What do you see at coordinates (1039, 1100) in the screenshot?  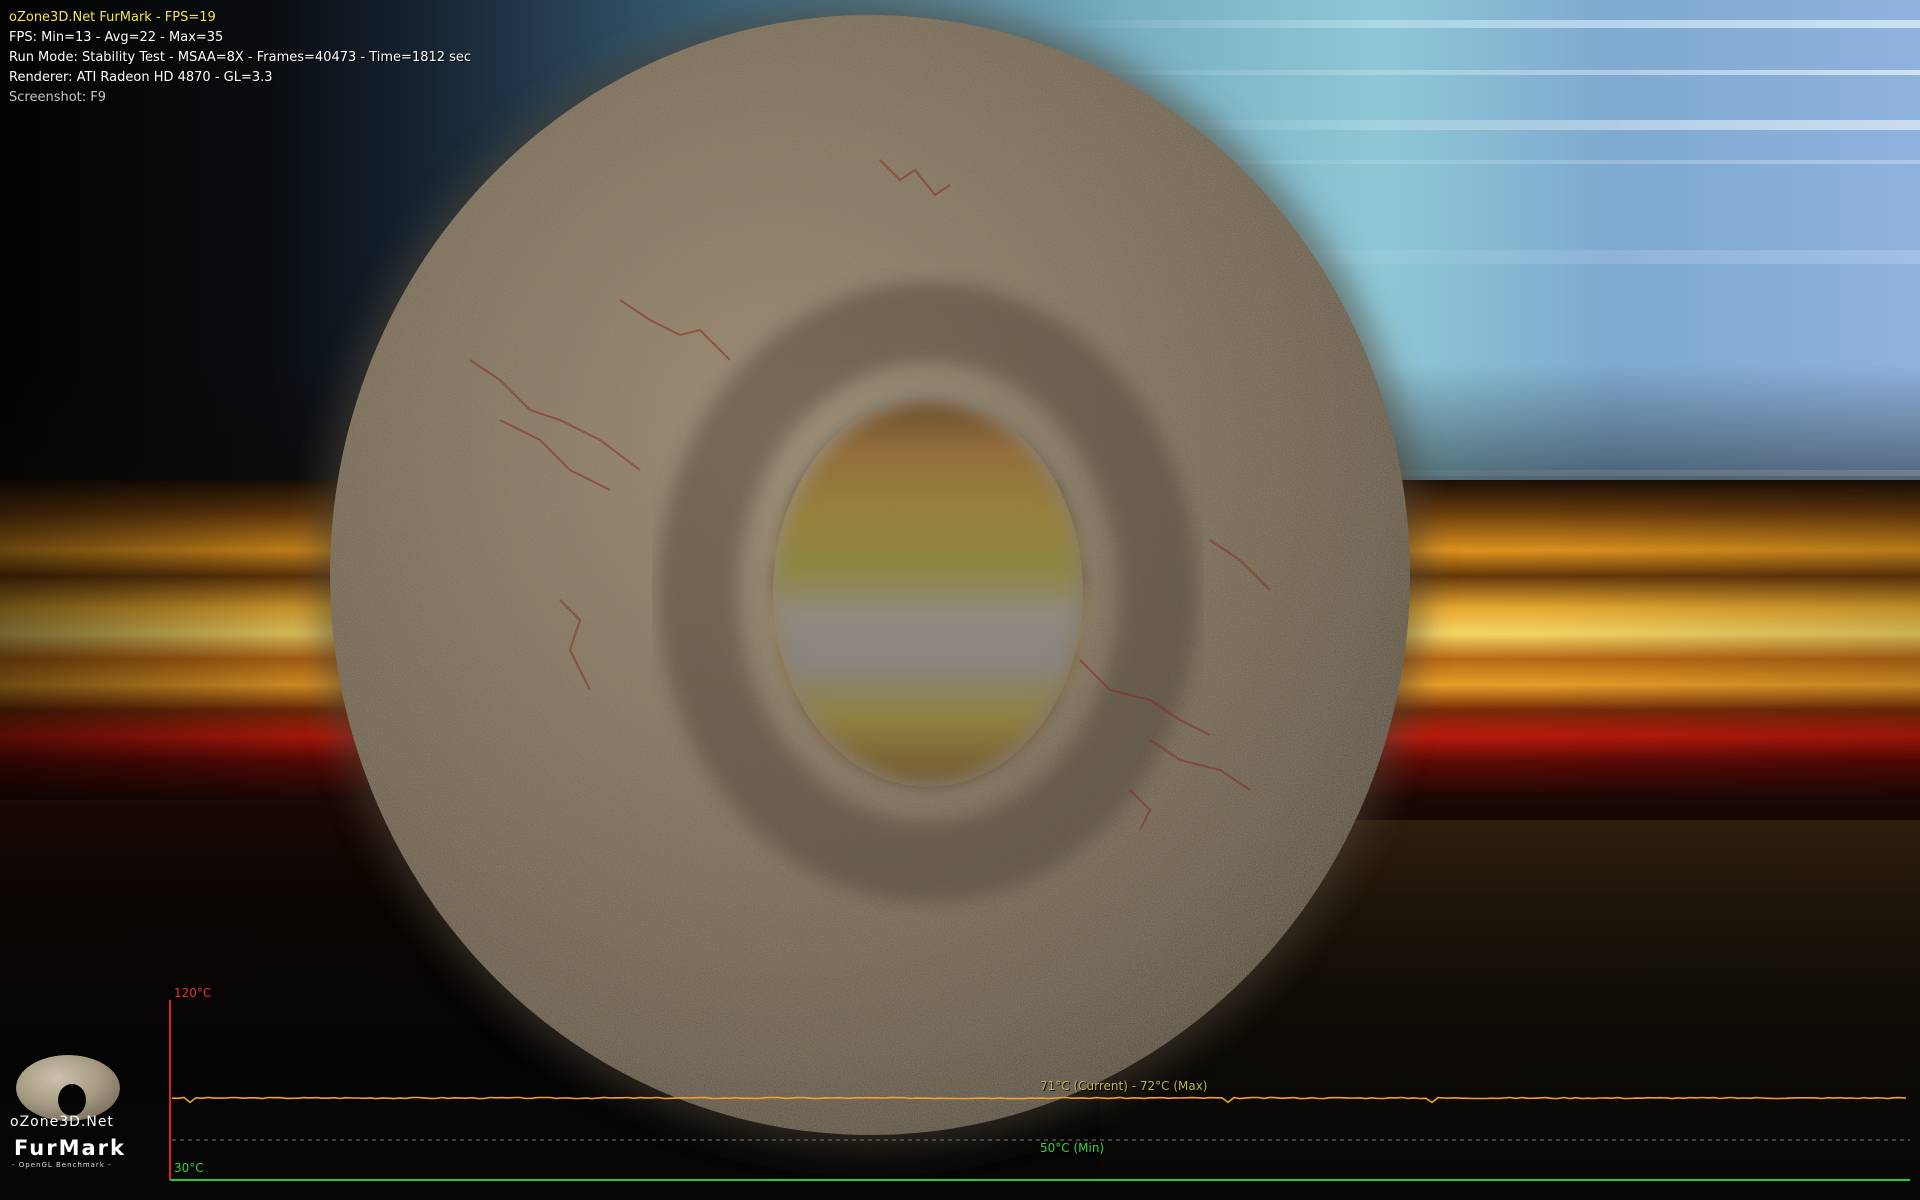 I see `temperature-trace` at bounding box center [1039, 1100].